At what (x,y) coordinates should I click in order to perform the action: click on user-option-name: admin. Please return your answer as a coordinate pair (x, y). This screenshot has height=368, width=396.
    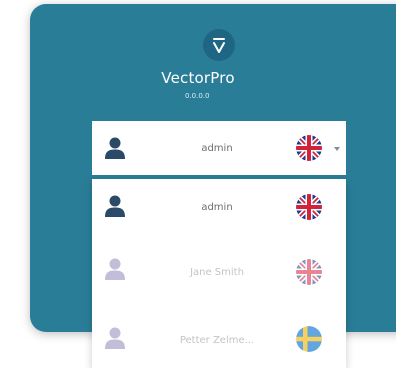
    Looking at the image, I should click on (217, 207).